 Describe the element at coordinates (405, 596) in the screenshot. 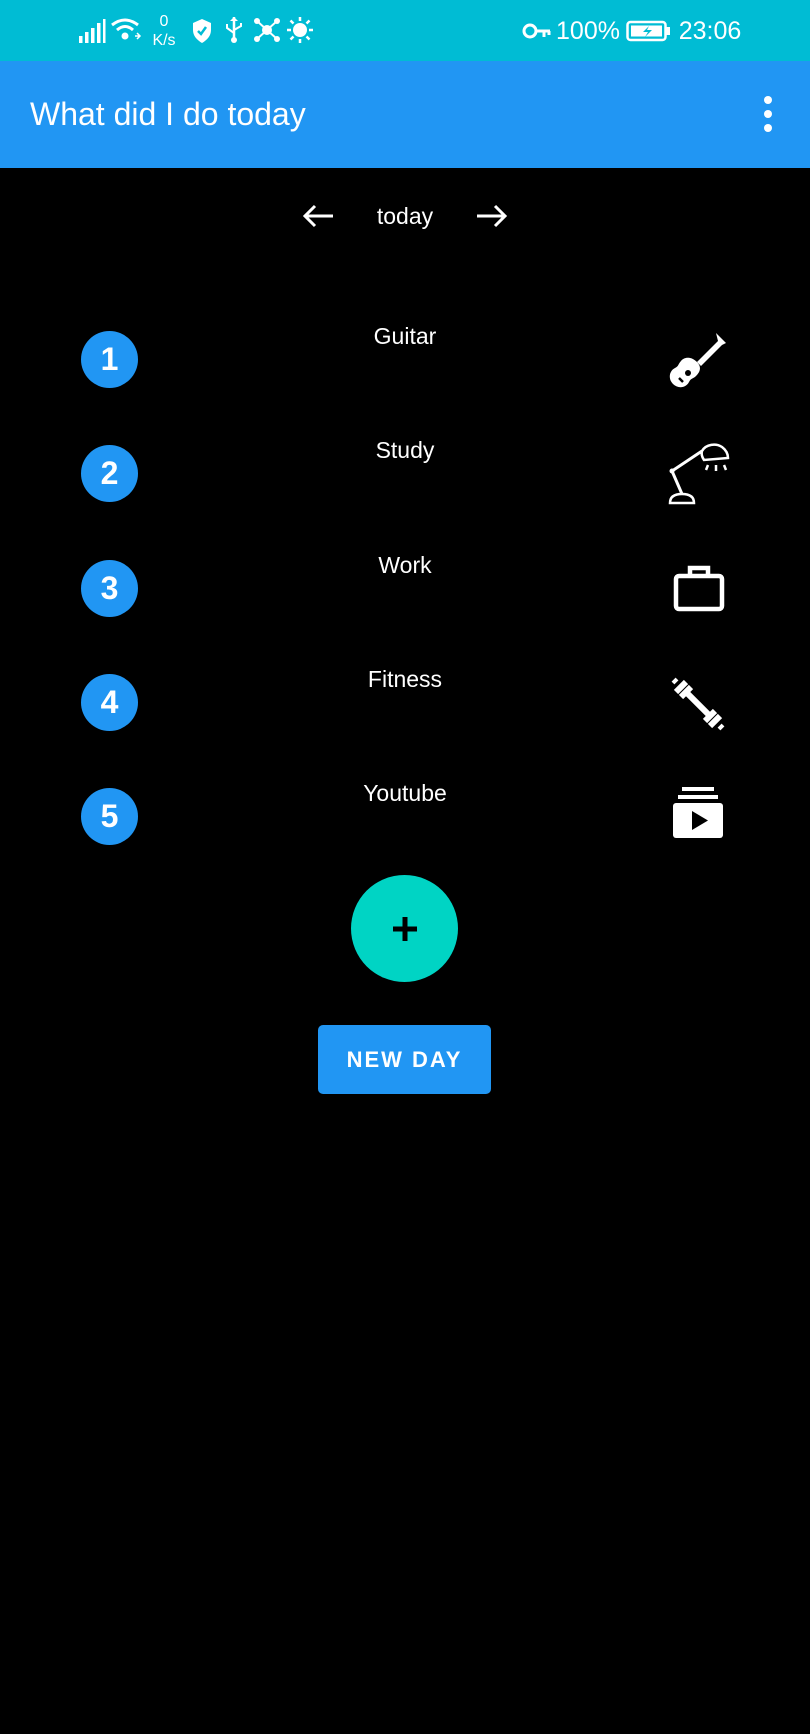

I see `activity-row-work: 3 Work` at that location.